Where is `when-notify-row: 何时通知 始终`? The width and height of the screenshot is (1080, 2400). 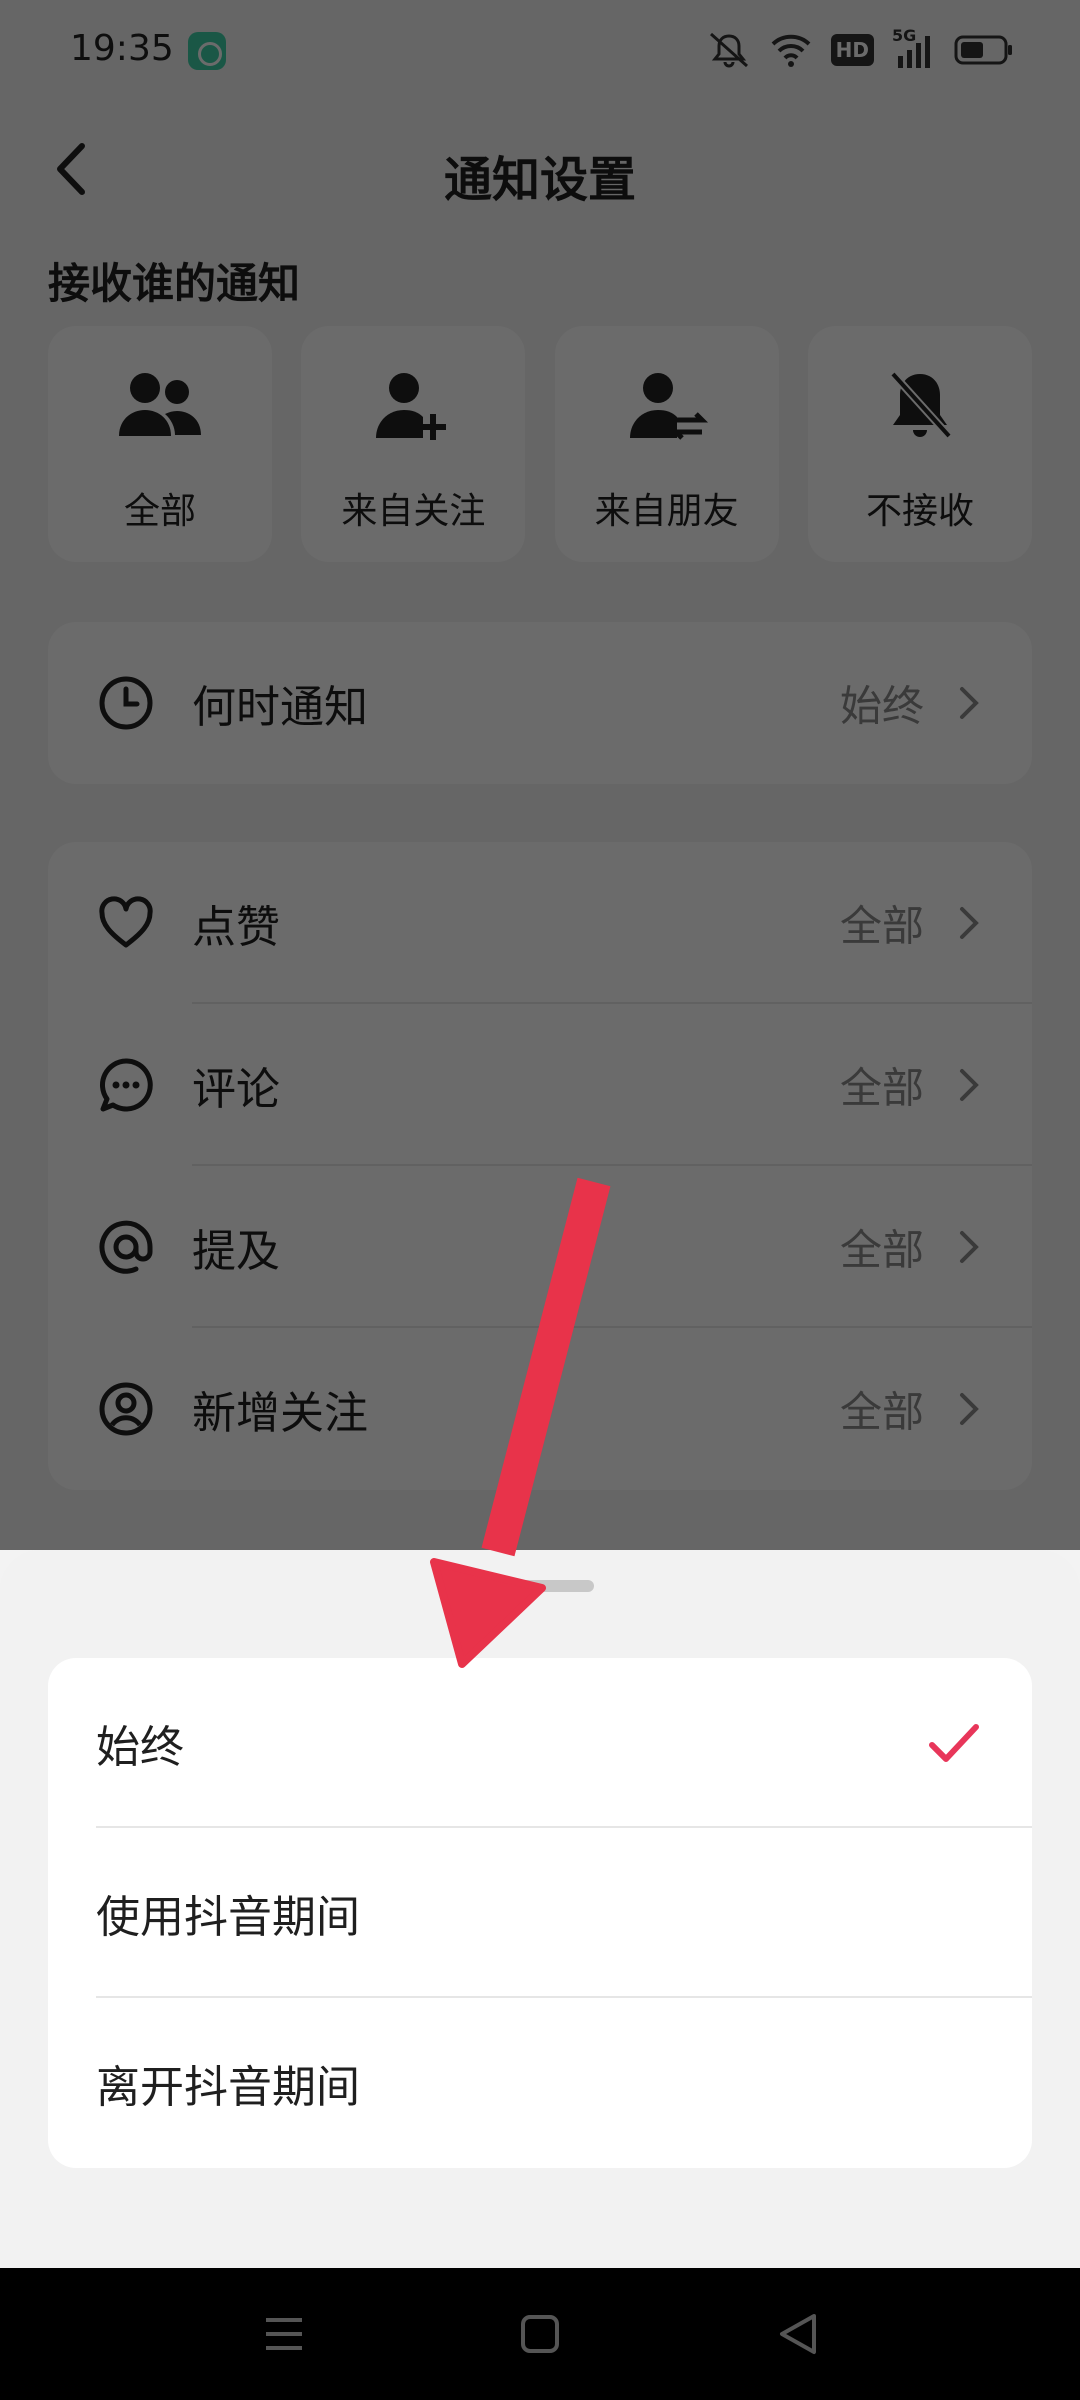 when-notify-row: 何时通知 始终 is located at coordinates (540, 703).